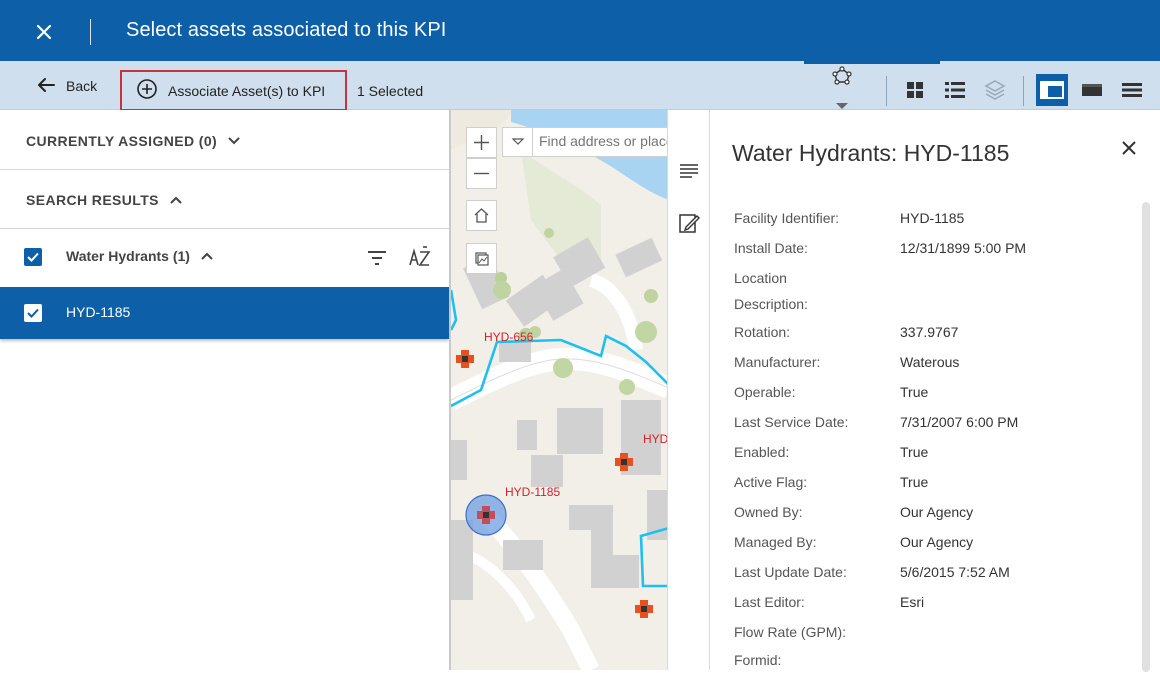  What do you see at coordinates (762, 452) in the screenshot?
I see `attr-label: Enabled:` at bounding box center [762, 452].